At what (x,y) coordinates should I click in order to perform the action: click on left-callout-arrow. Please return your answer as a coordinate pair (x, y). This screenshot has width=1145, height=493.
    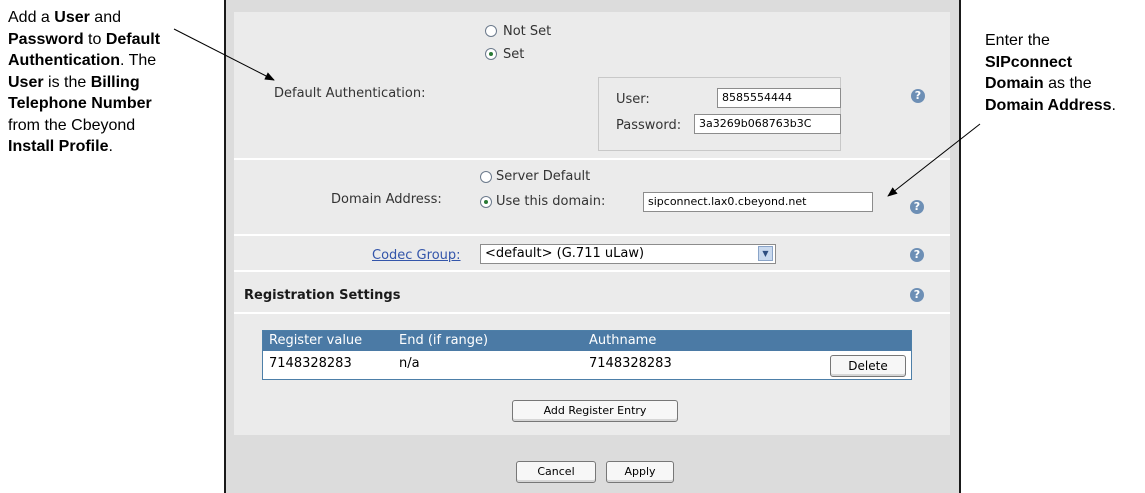
    Looking at the image, I should click on (224, 54).